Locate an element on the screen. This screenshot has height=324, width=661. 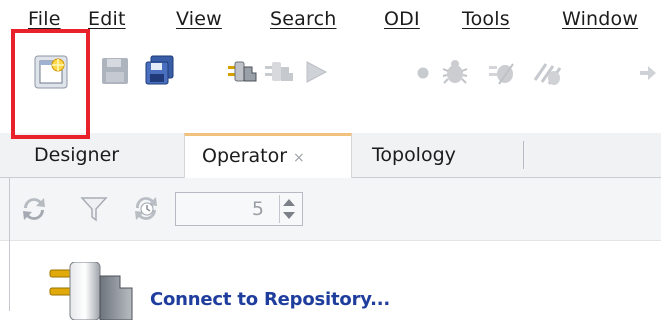
connect-repository-icon-wrap is located at coordinates (96, 292).